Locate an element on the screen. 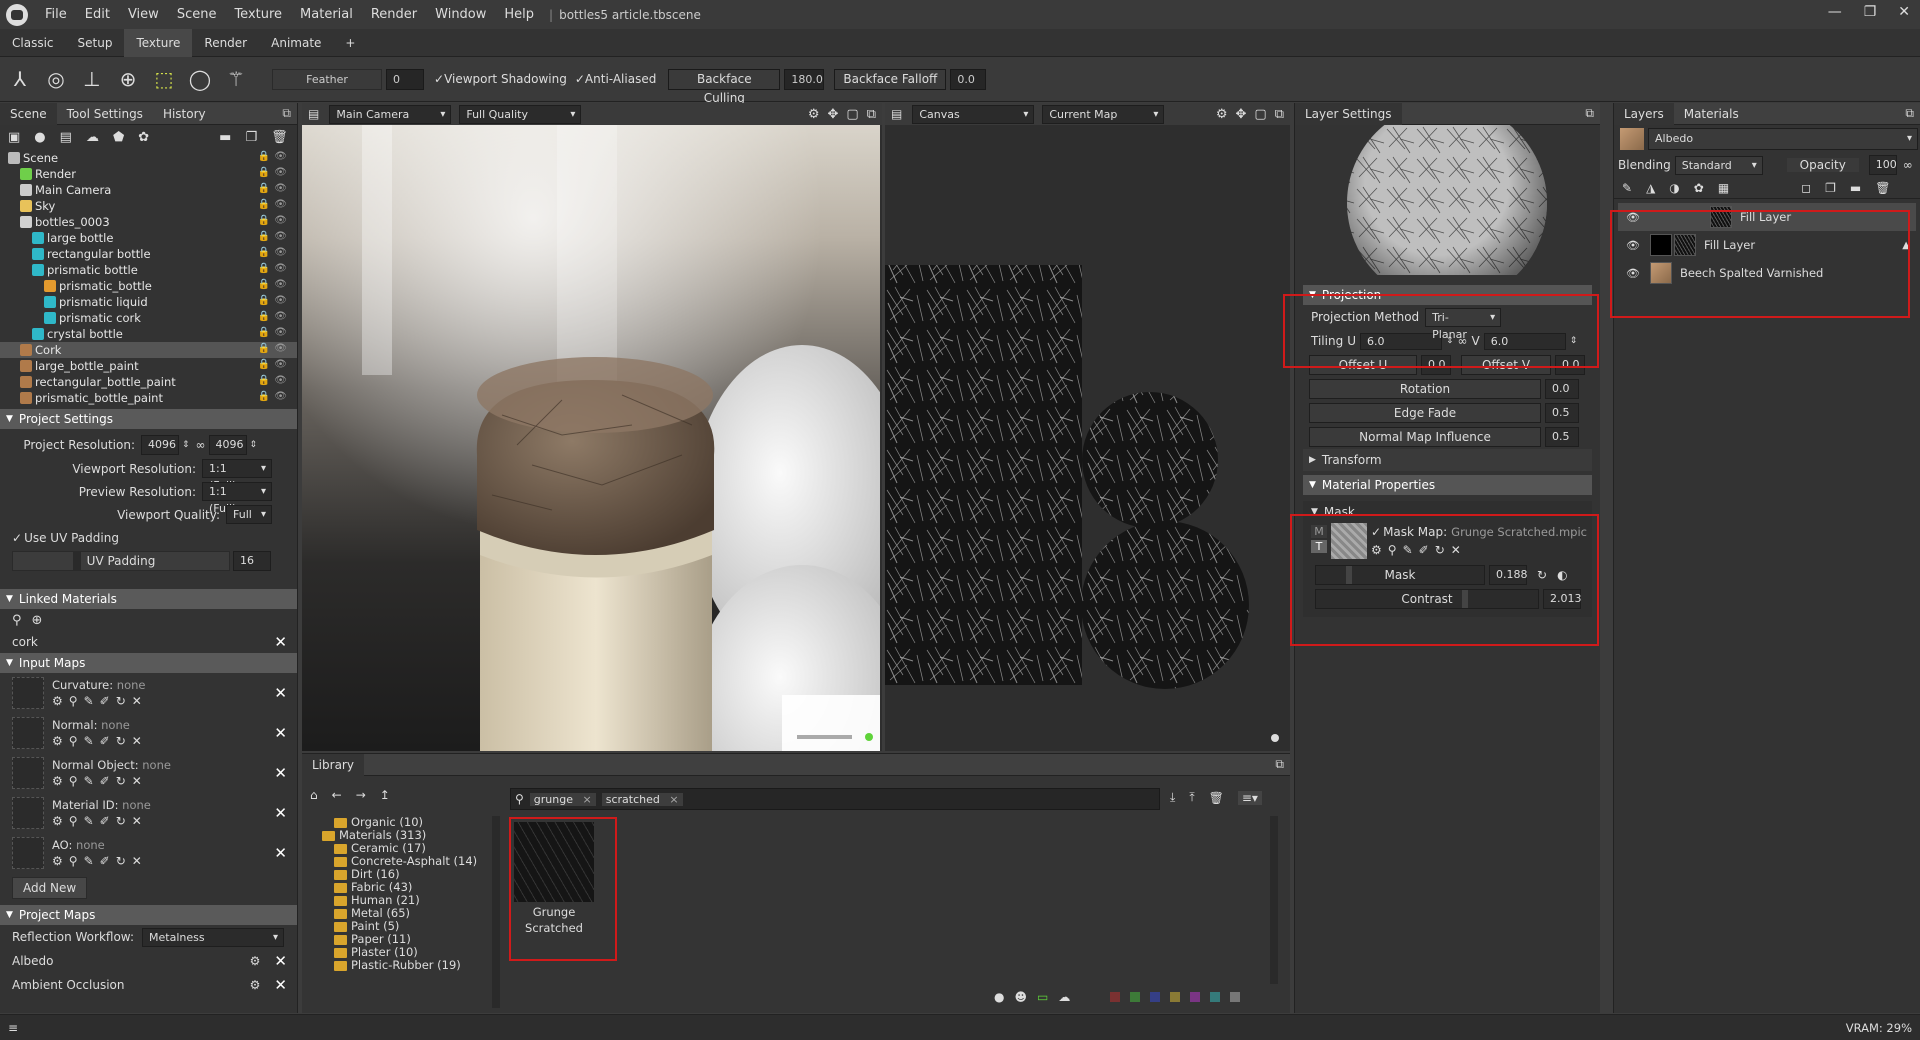 The width and height of the screenshot is (1920, 1040). project-map-ao: Ambient Occlusion is located at coordinates (68, 985).